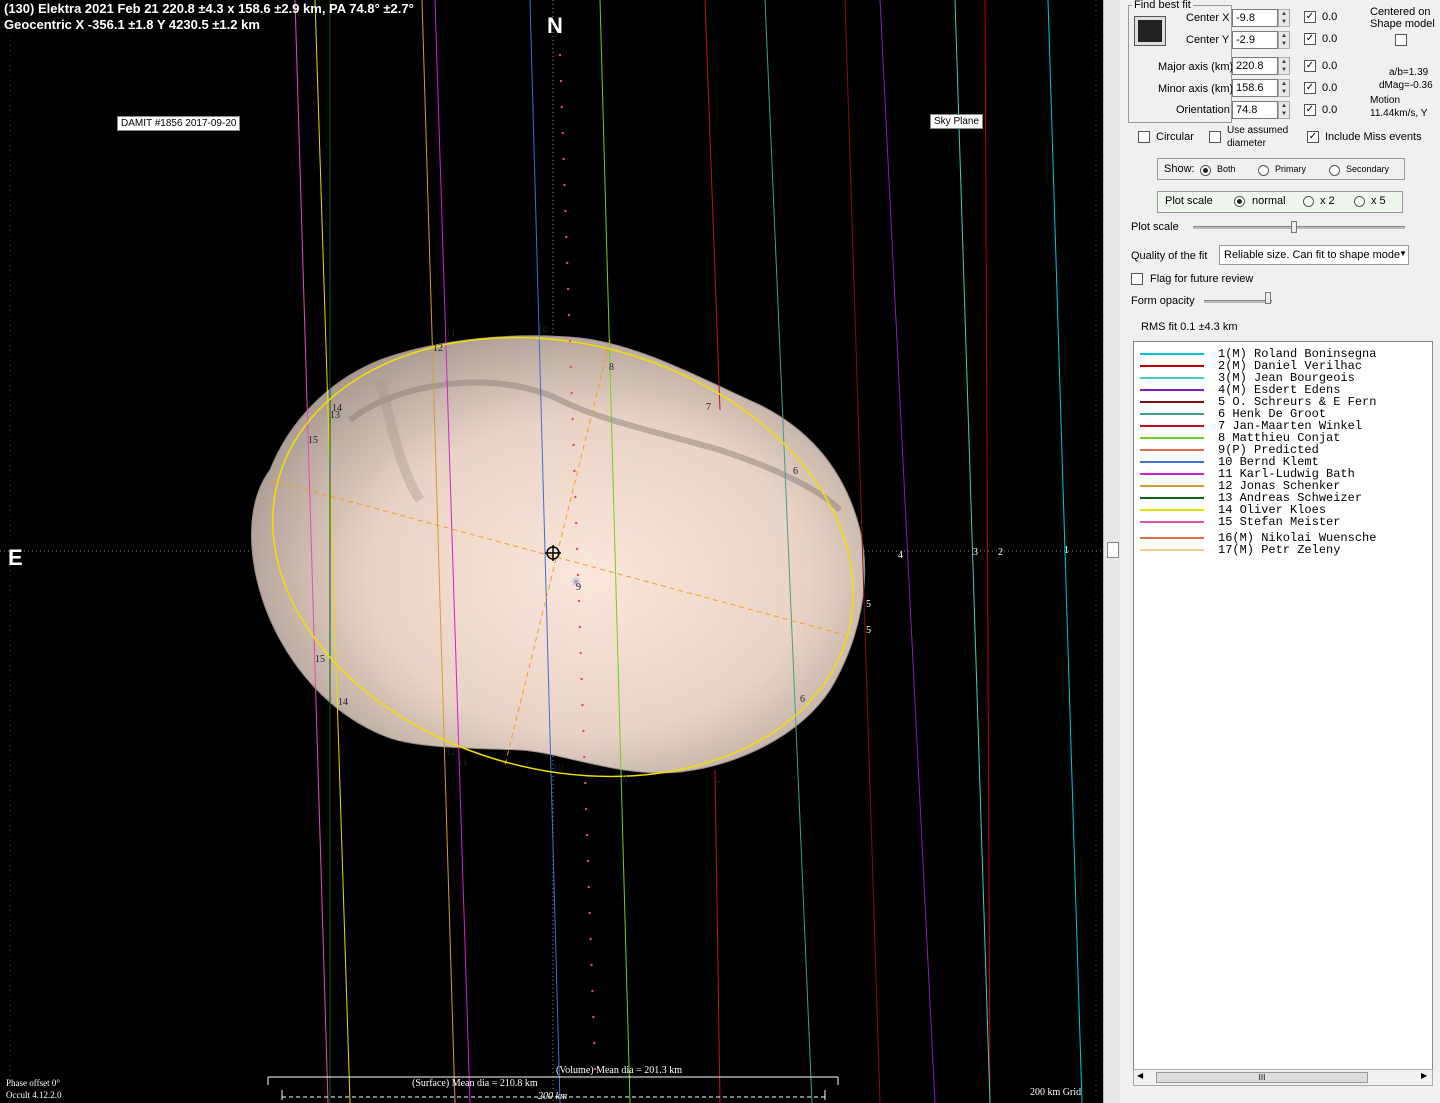 The image size is (1440, 1103). Describe the element at coordinates (1150, 31) in the screenshot. I see `find-best-fit-button` at that location.